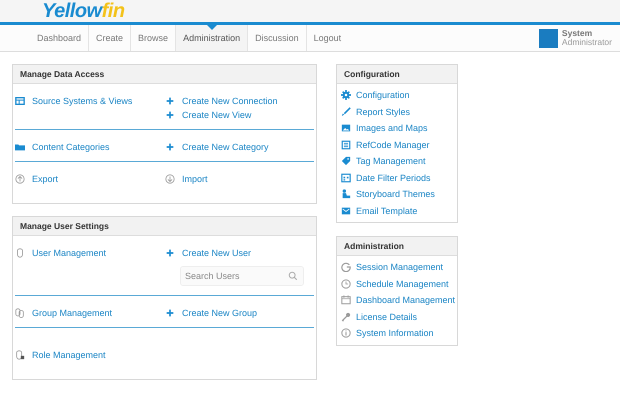 The image size is (620, 403). I want to click on menu-link: Date Filter Periods, so click(396, 178).